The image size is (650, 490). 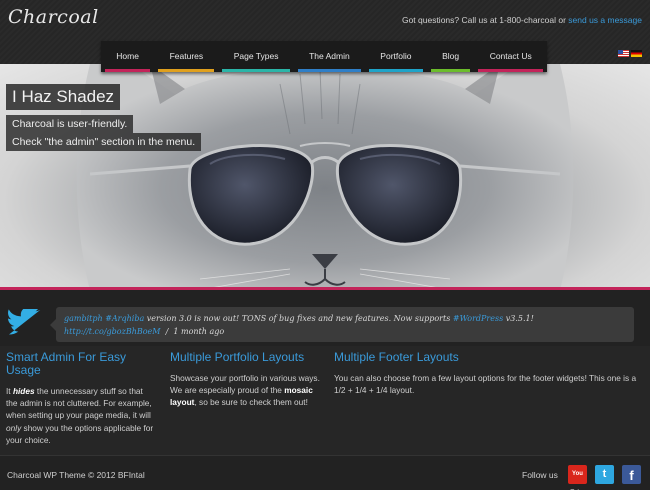 I want to click on tweet-url-link: http://t.co/gbozBhBoeM, so click(x=112, y=331).